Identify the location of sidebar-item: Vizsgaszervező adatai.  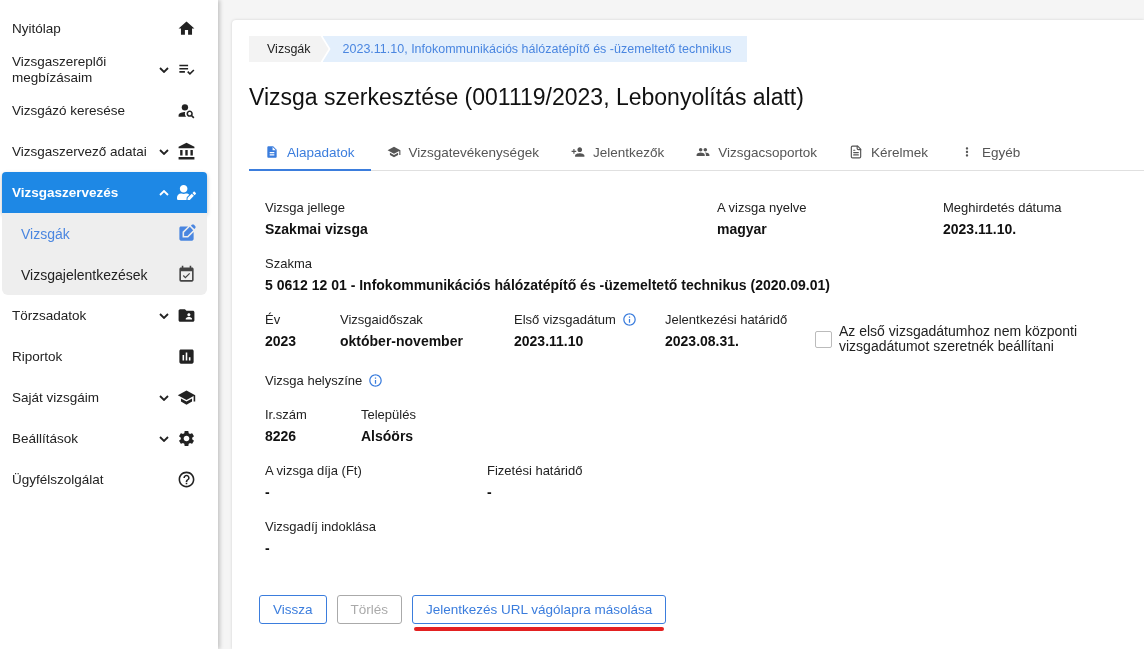
(104, 151).